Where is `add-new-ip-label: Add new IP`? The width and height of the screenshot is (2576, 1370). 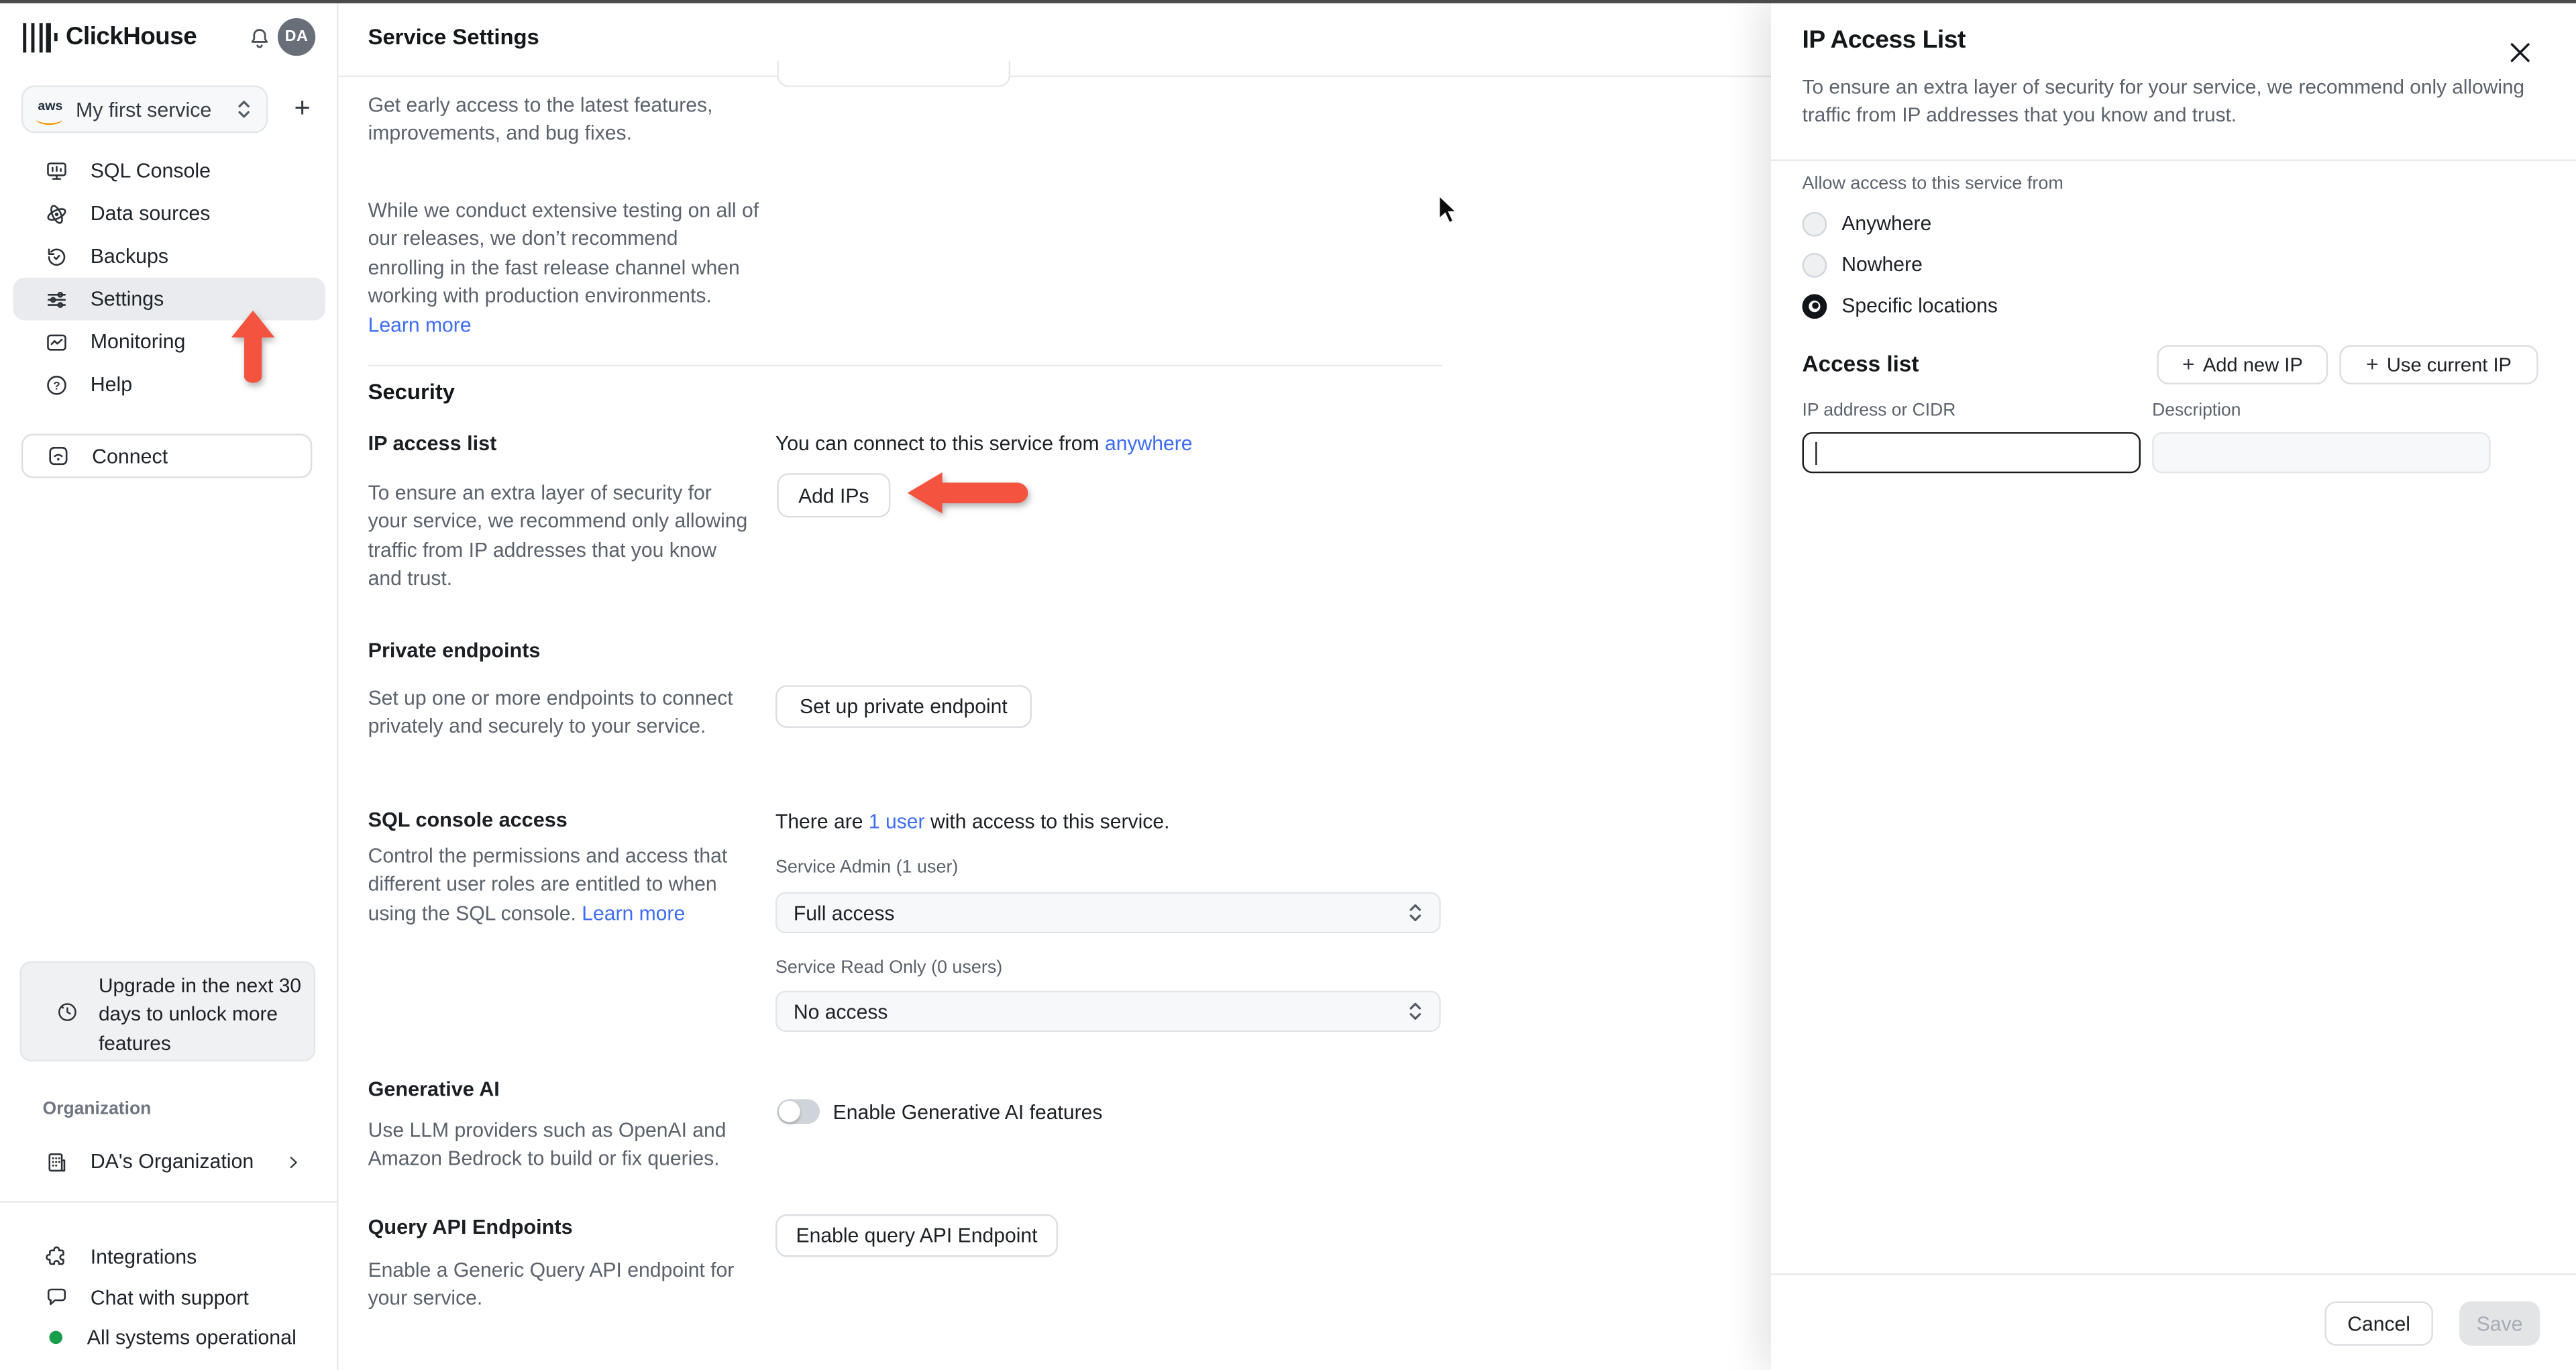
add-new-ip-label: Add new IP is located at coordinates (2252, 364).